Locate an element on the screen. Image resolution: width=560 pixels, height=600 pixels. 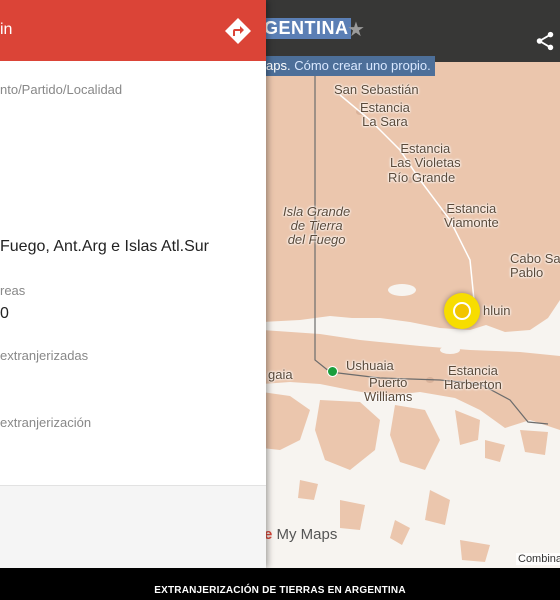
place-estancia-harberton: Estancia Harberton is located at coordinates (473, 377).